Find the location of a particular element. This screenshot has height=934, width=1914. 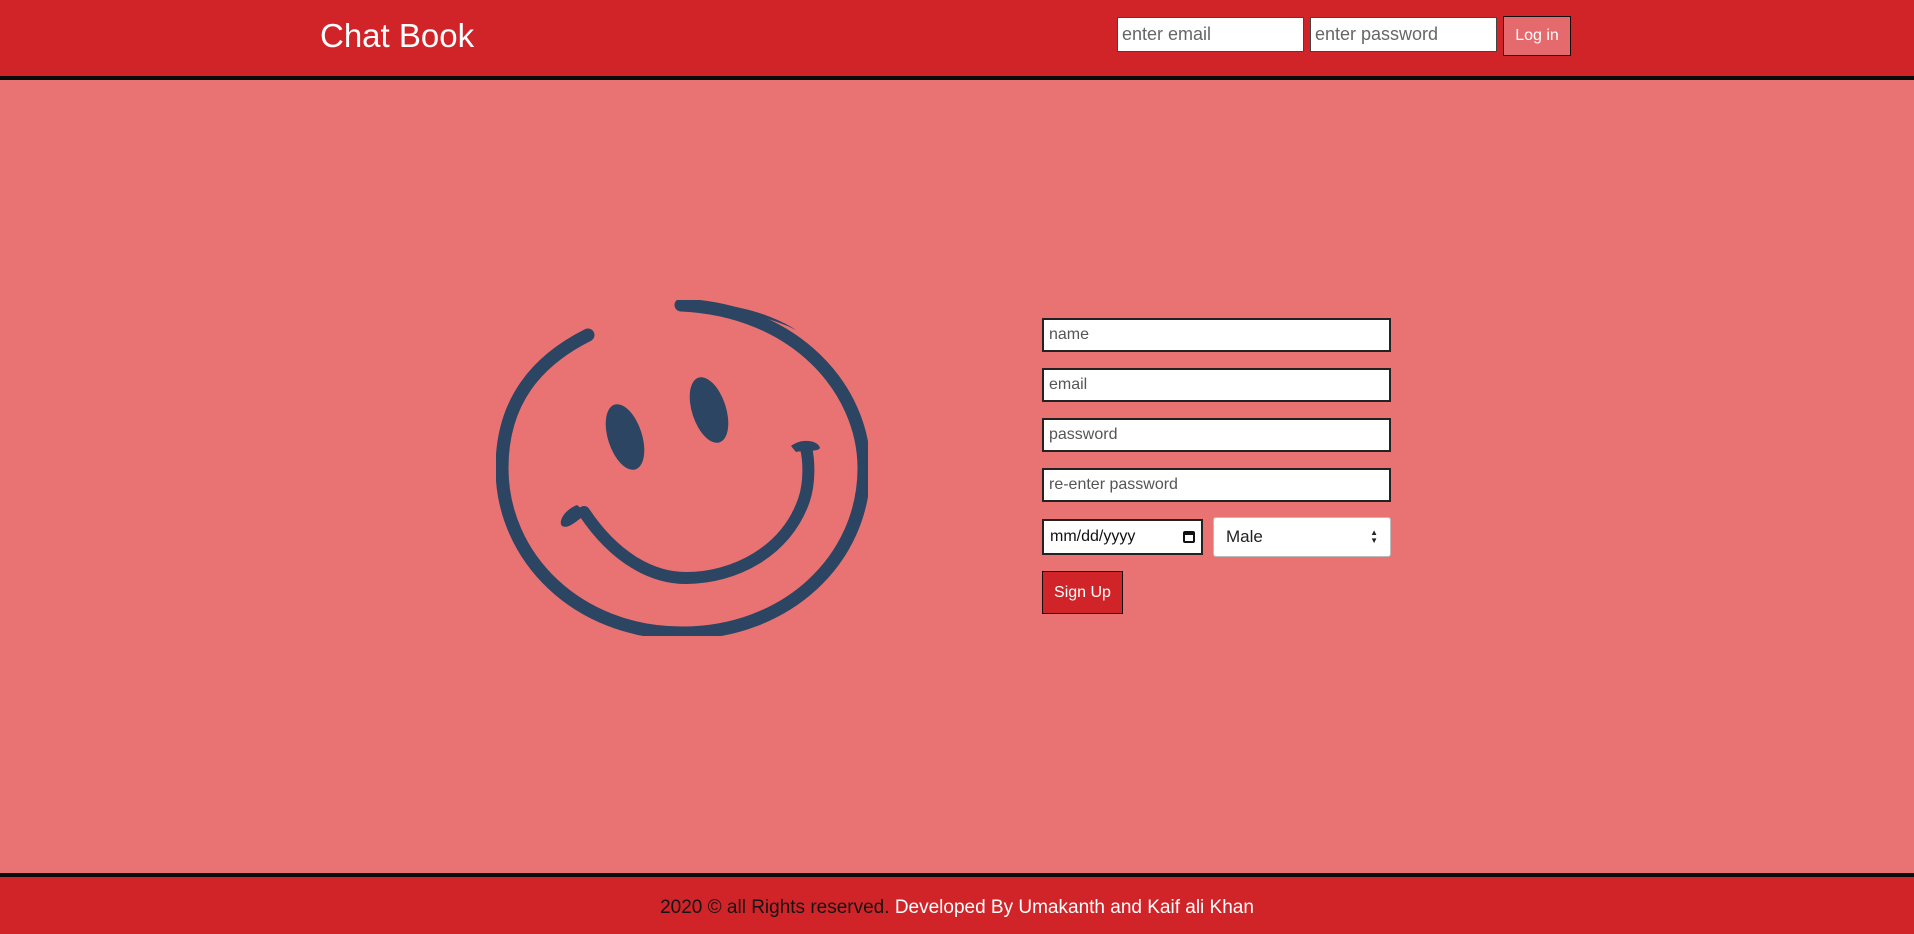

login-password-input is located at coordinates (1403, 34).